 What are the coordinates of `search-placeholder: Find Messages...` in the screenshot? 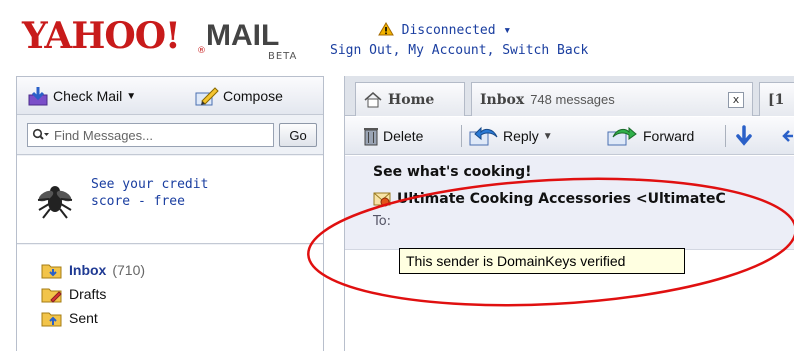 It's located at (103, 135).